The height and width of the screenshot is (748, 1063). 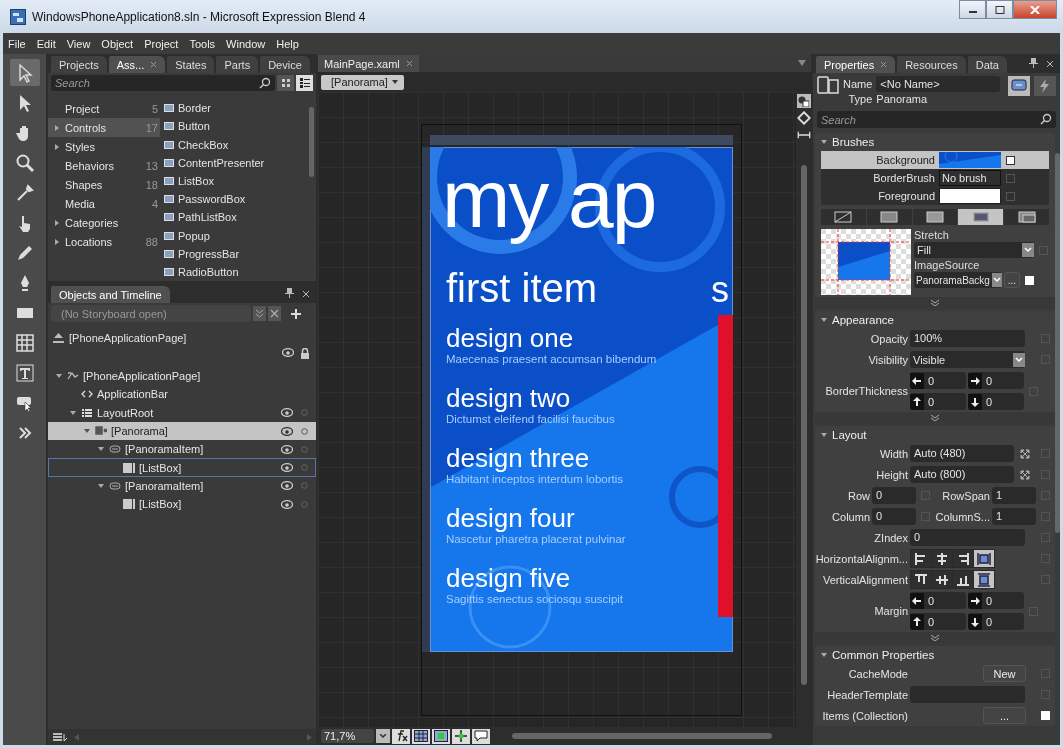 I want to click on panel-tab: Device, so click(x=285, y=64).